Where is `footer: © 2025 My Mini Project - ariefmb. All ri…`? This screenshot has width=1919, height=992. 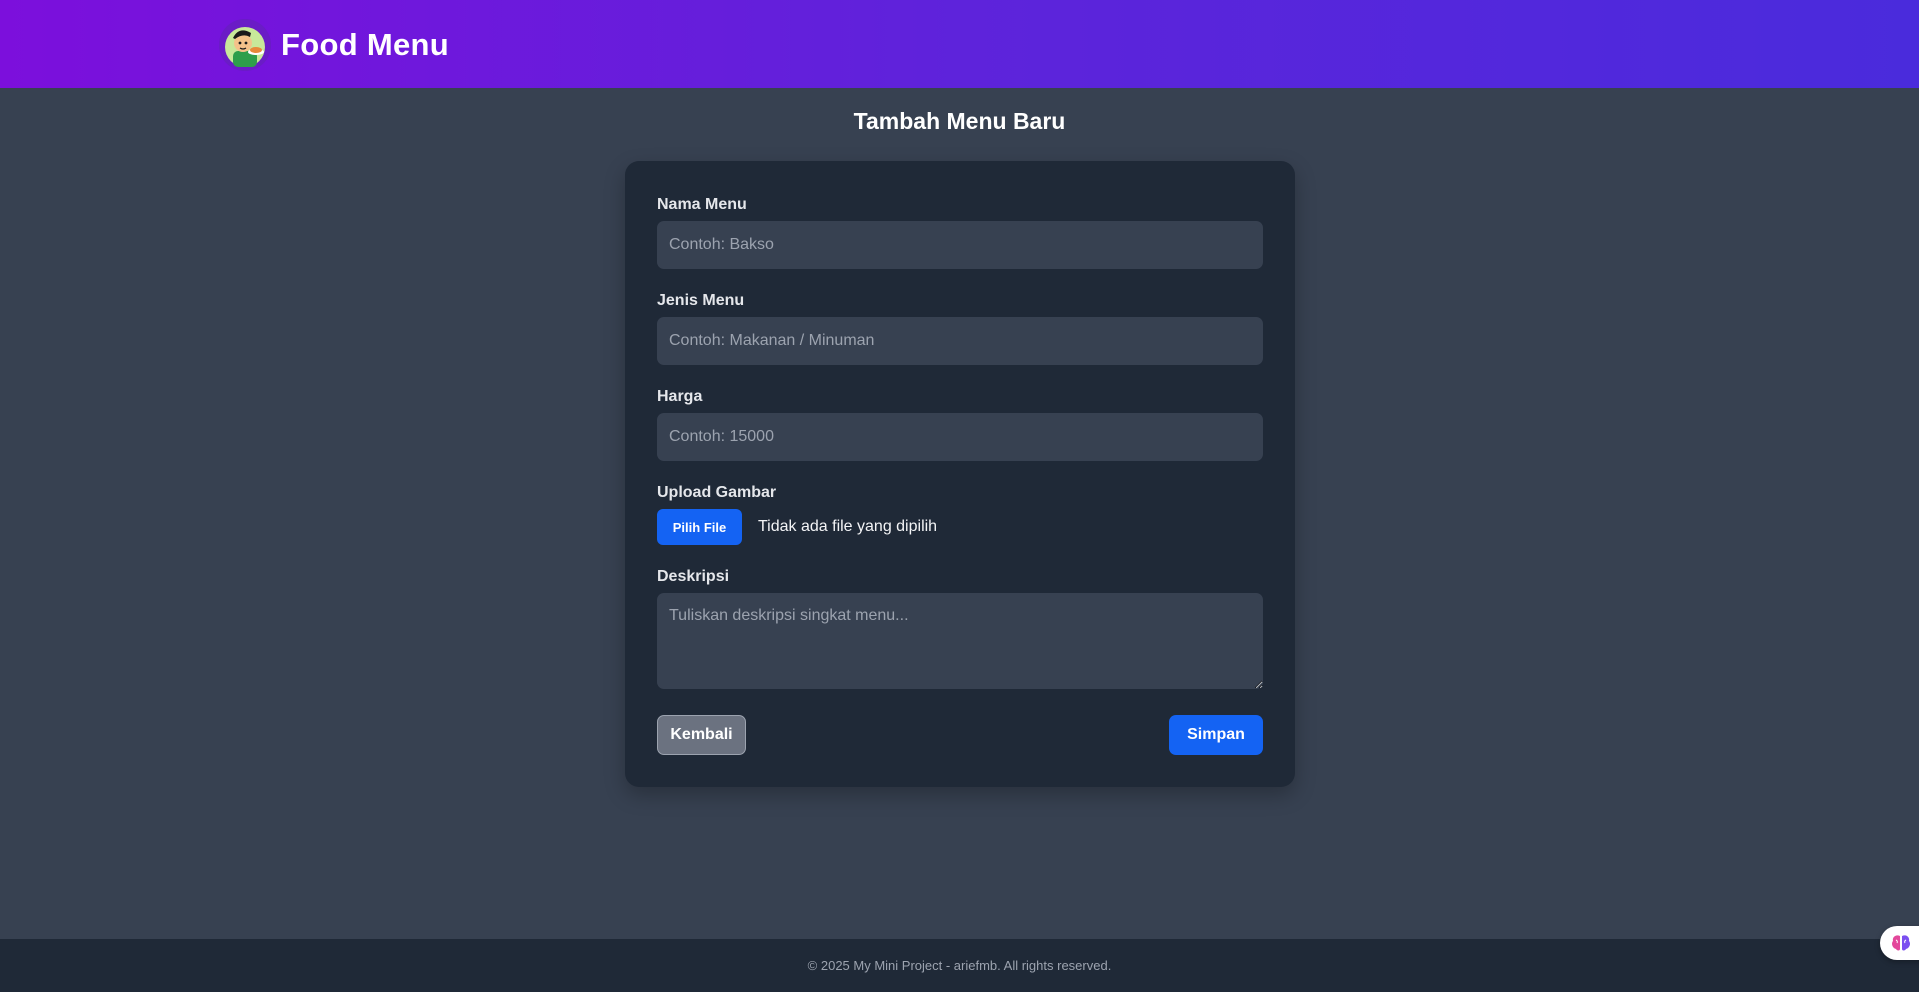 footer: © 2025 My Mini Project - ariefmb. All ri… is located at coordinates (959, 965).